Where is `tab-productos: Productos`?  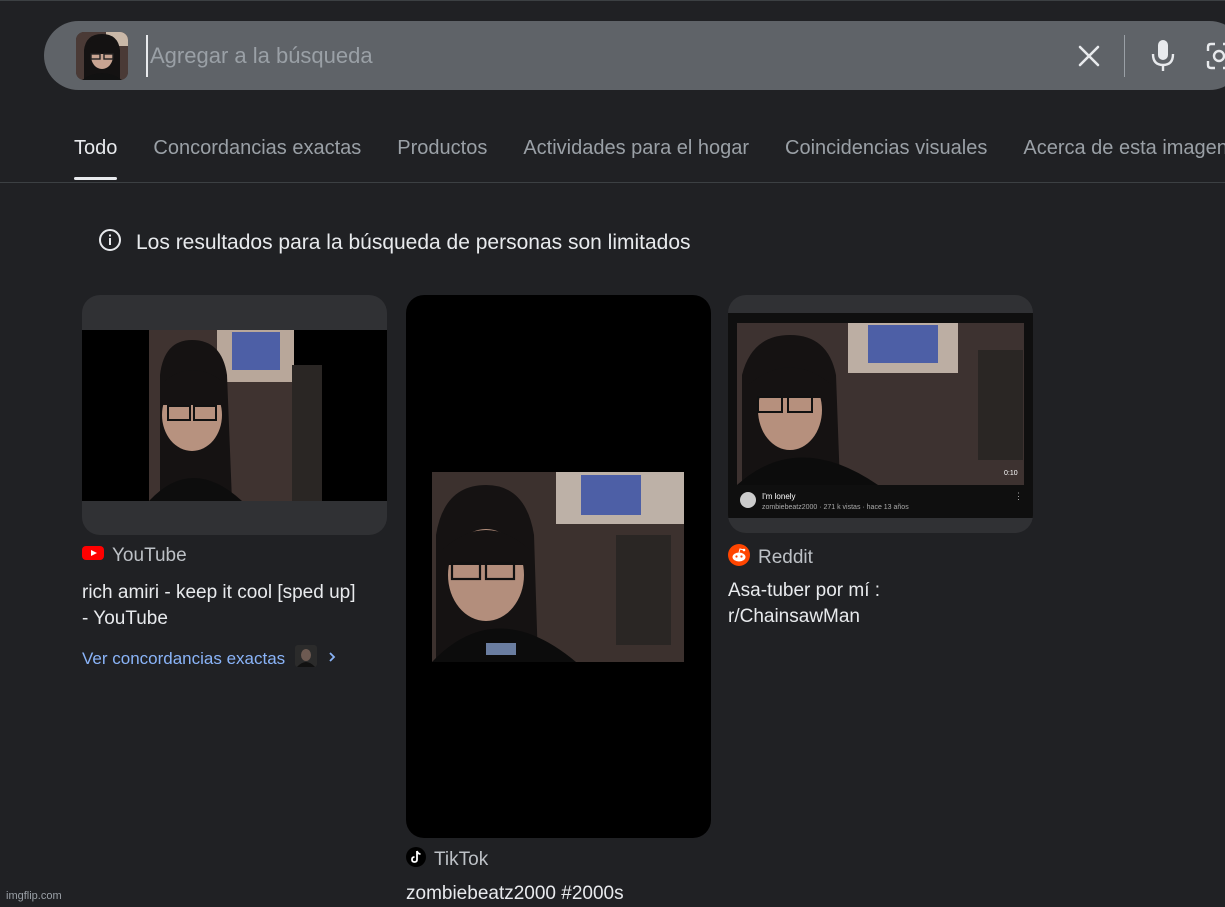
tab-productos: Productos is located at coordinates (442, 156).